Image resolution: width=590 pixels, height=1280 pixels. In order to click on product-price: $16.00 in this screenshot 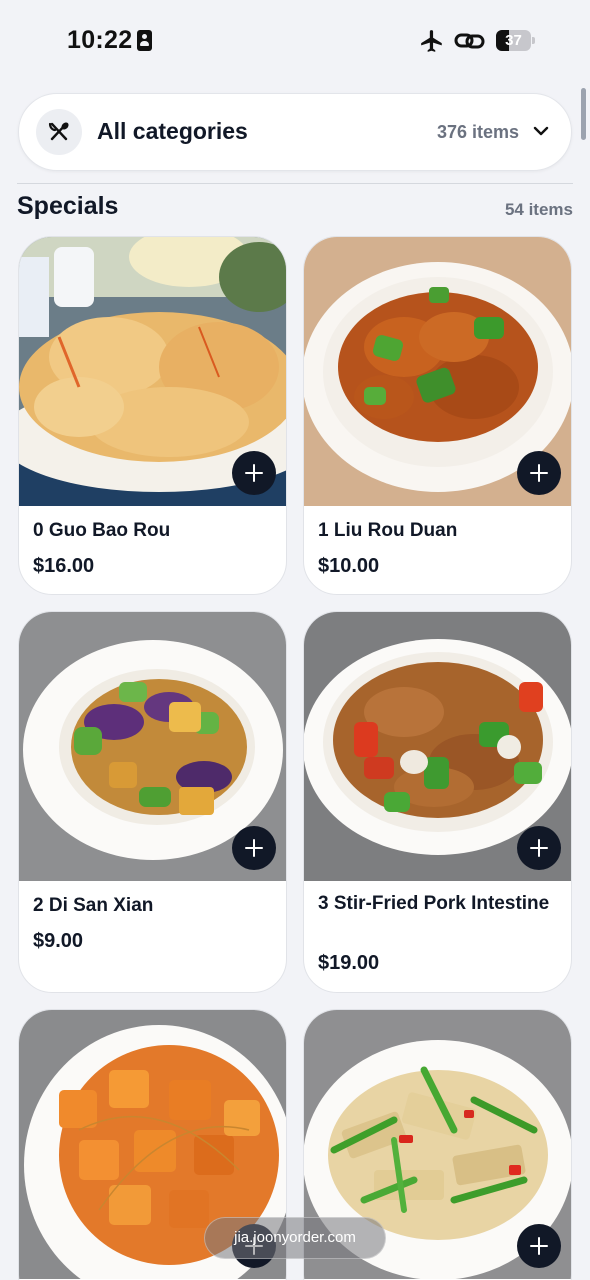, I will do `click(64, 566)`.